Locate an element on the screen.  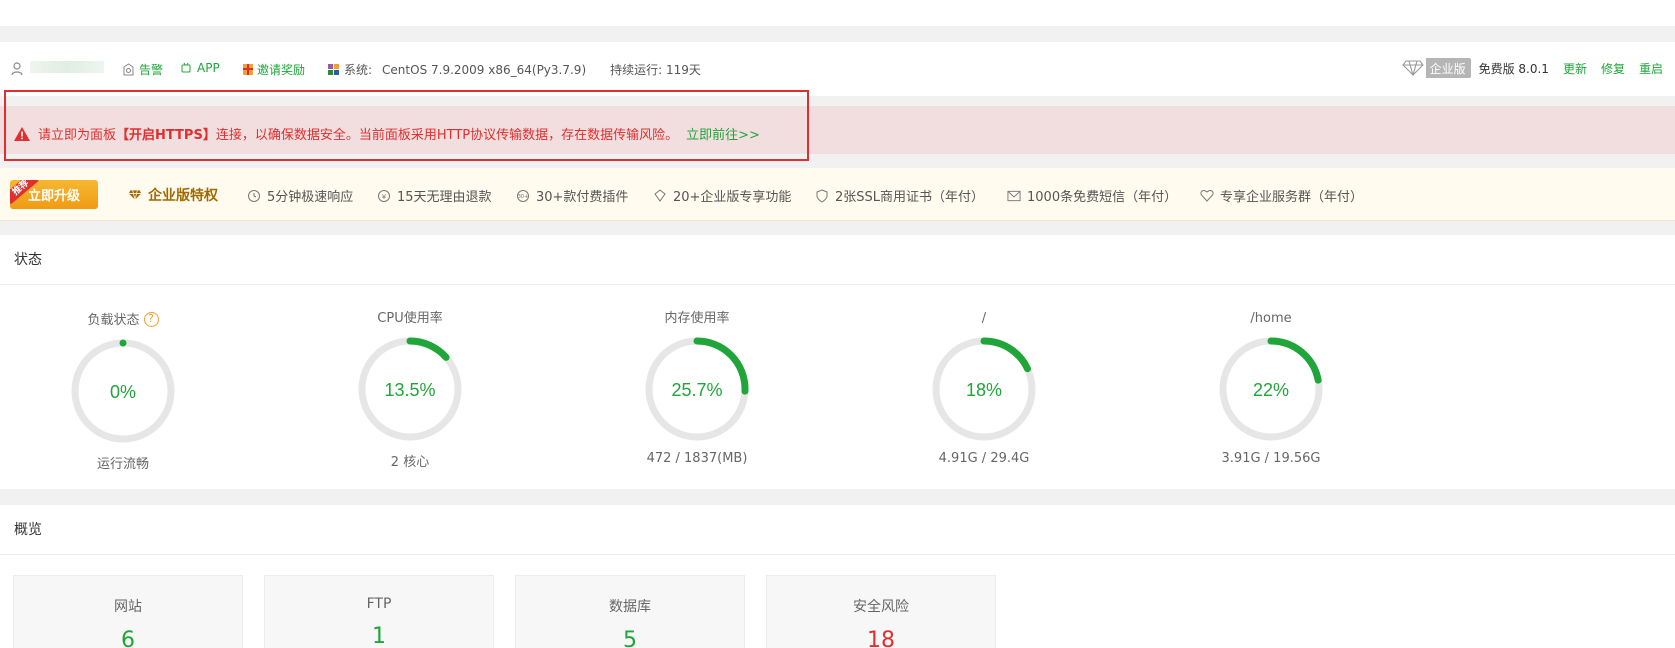
feature-label: 2张SSL商用证书（年付） is located at coordinates (910, 197).